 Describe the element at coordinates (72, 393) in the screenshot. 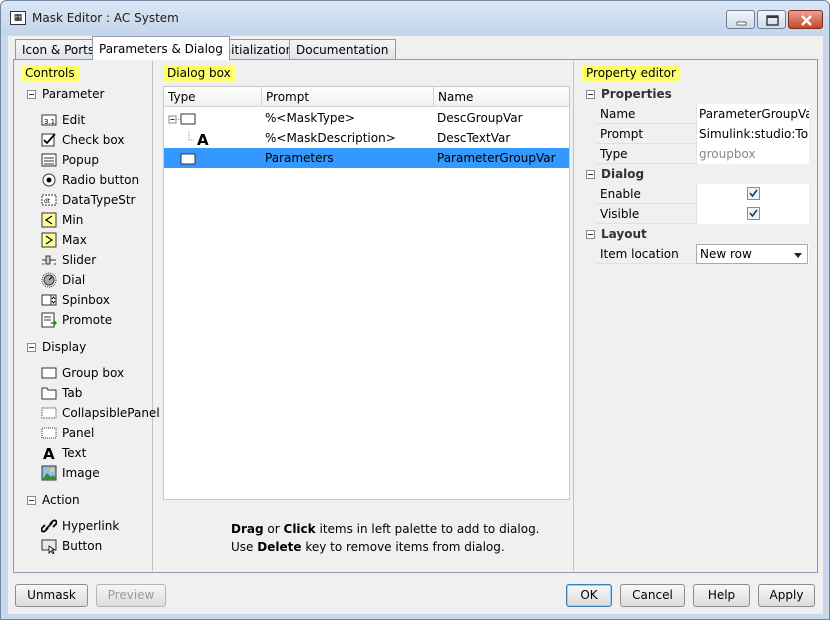

I see `item-label: Tab` at that location.